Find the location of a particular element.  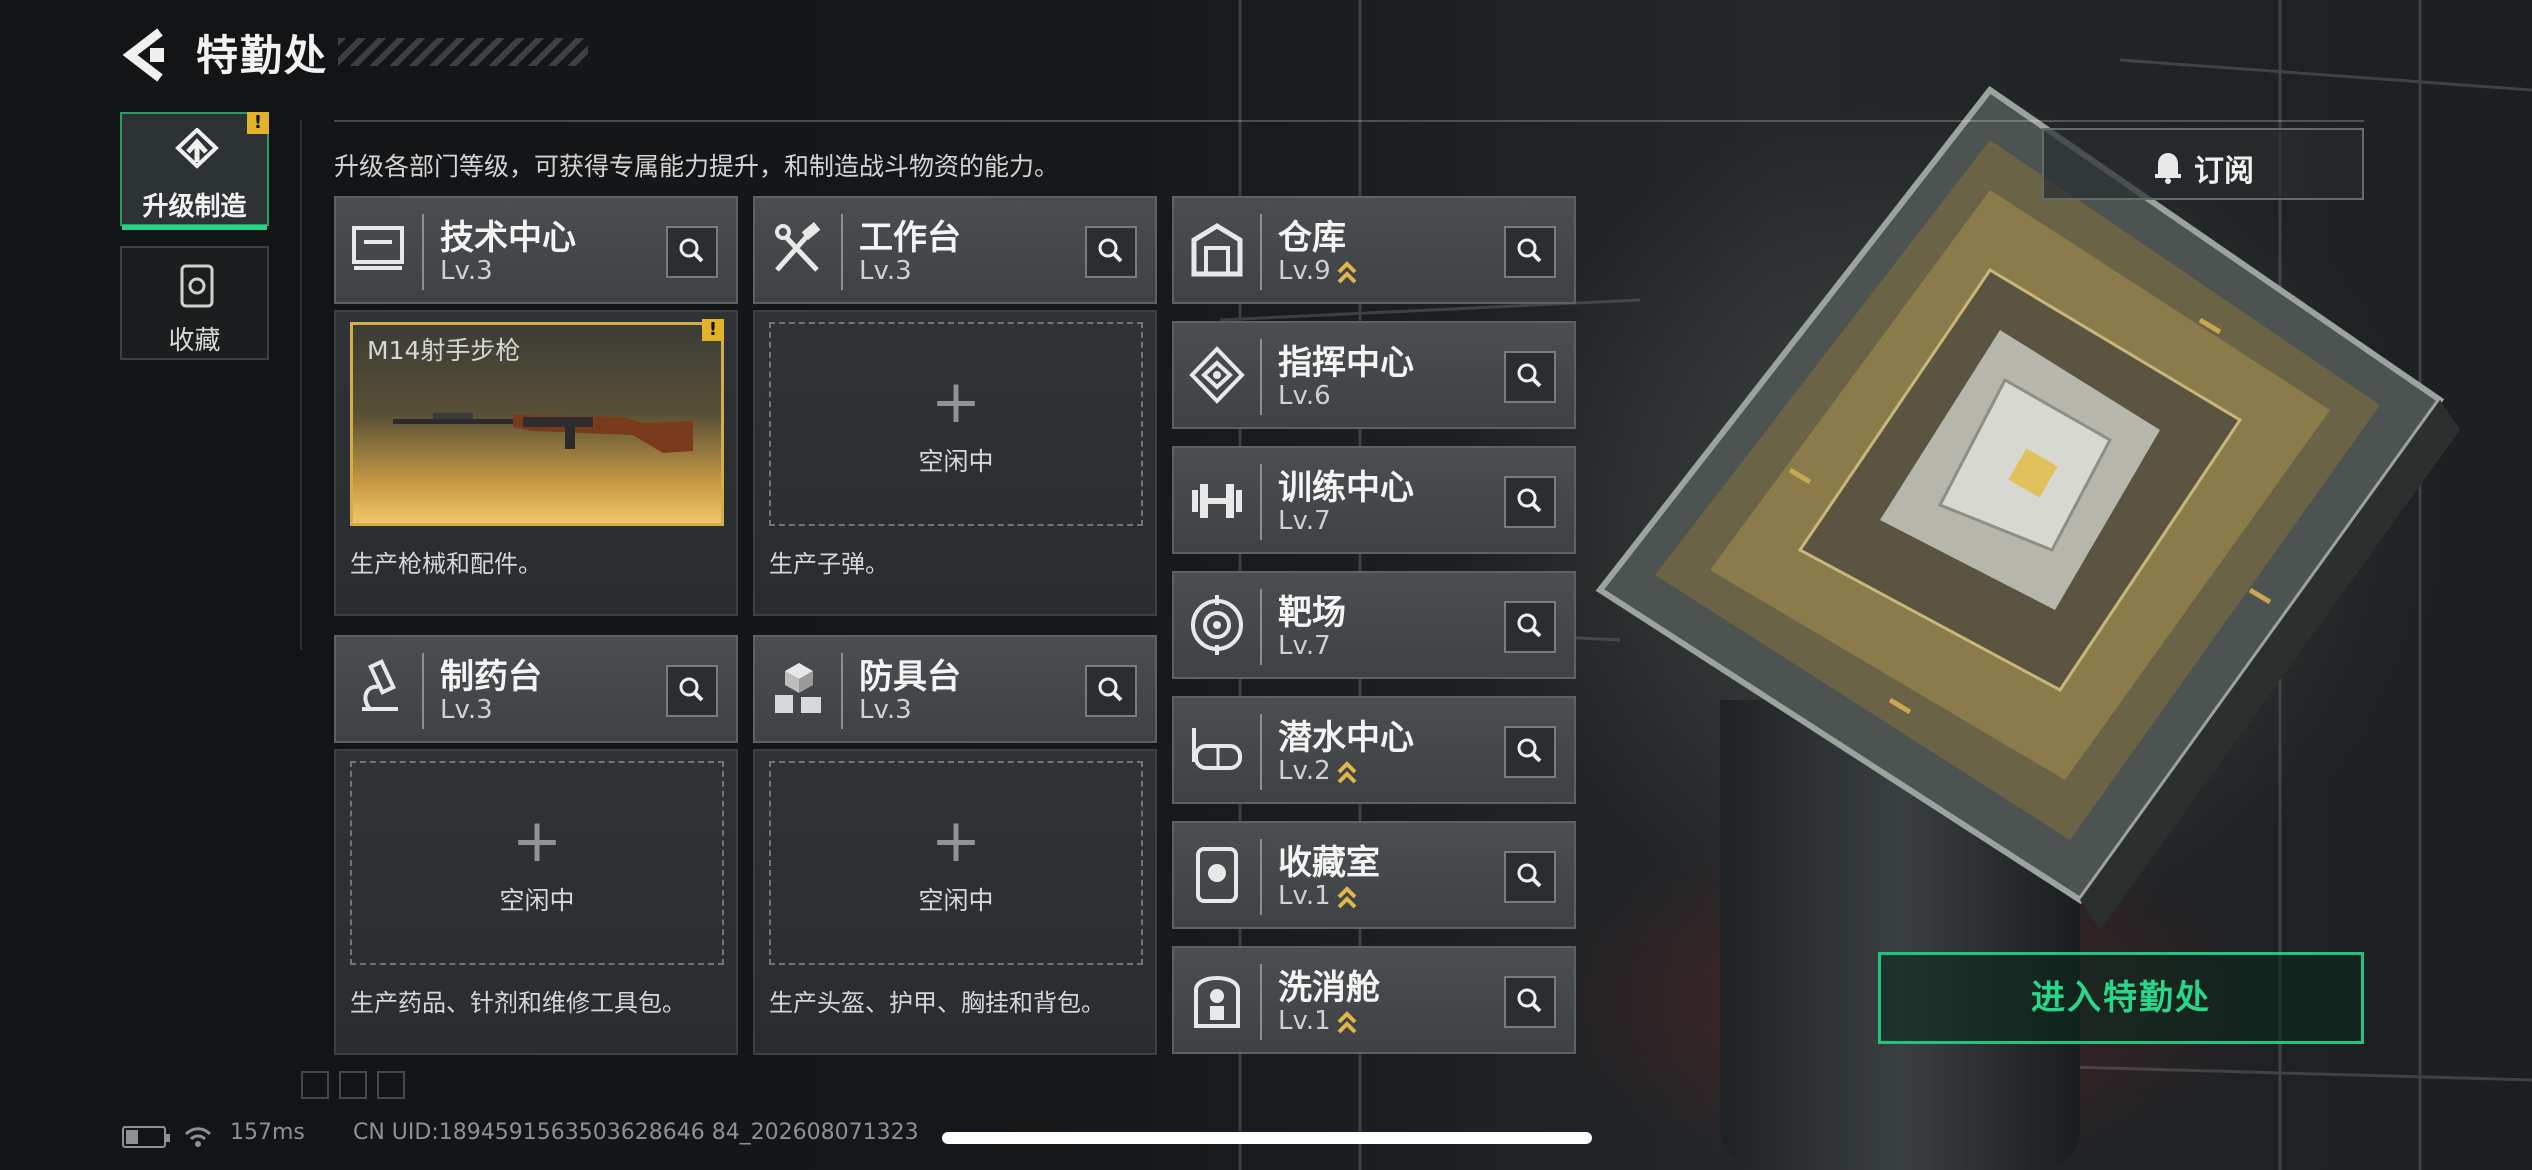

command-icon is located at coordinates (1217, 375).